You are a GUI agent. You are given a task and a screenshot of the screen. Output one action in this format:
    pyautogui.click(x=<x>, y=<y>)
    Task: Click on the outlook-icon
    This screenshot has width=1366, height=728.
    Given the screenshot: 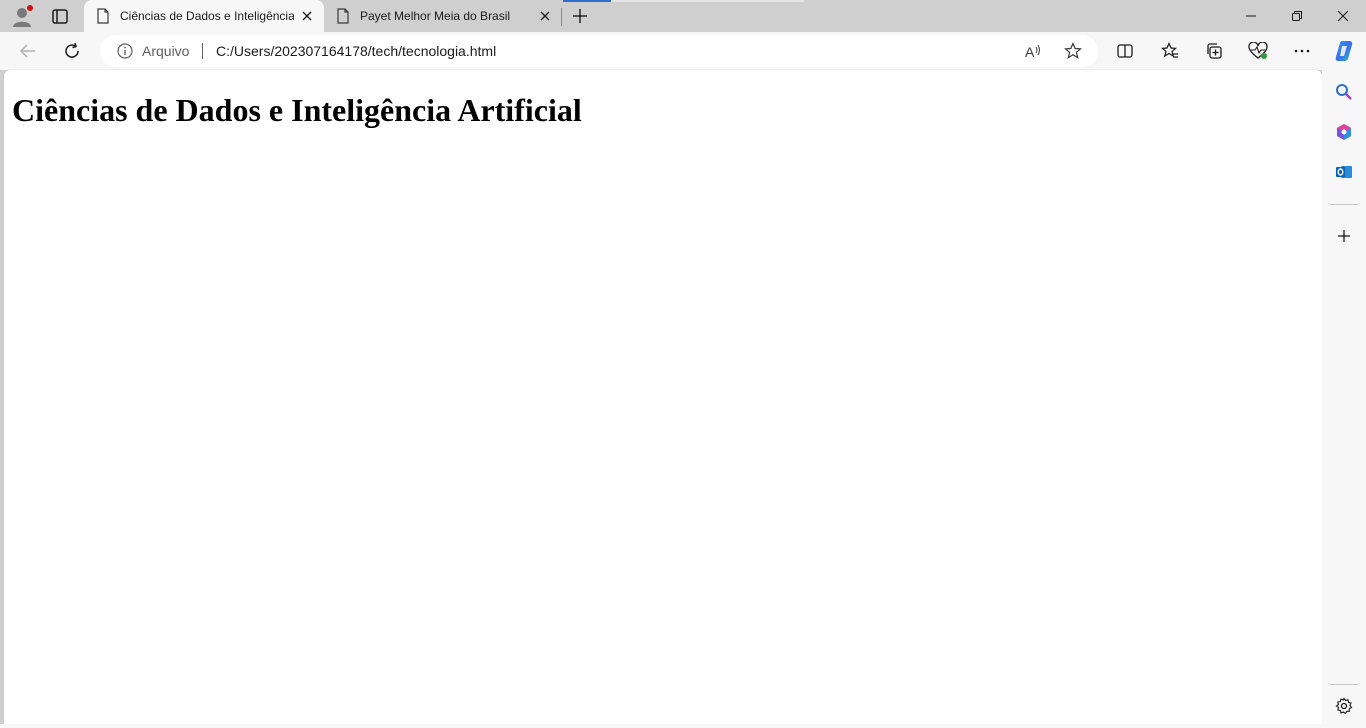 What is the action you would take?
    pyautogui.click(x=1344, y=172)
    